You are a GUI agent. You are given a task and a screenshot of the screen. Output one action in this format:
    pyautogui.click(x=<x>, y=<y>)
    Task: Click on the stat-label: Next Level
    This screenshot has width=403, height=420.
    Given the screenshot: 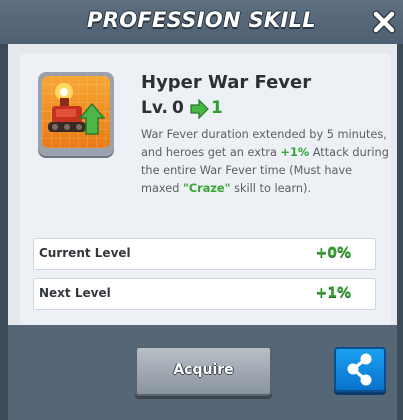 What is the action you would take?
    pyautogui.click(x=75, y=293)
    